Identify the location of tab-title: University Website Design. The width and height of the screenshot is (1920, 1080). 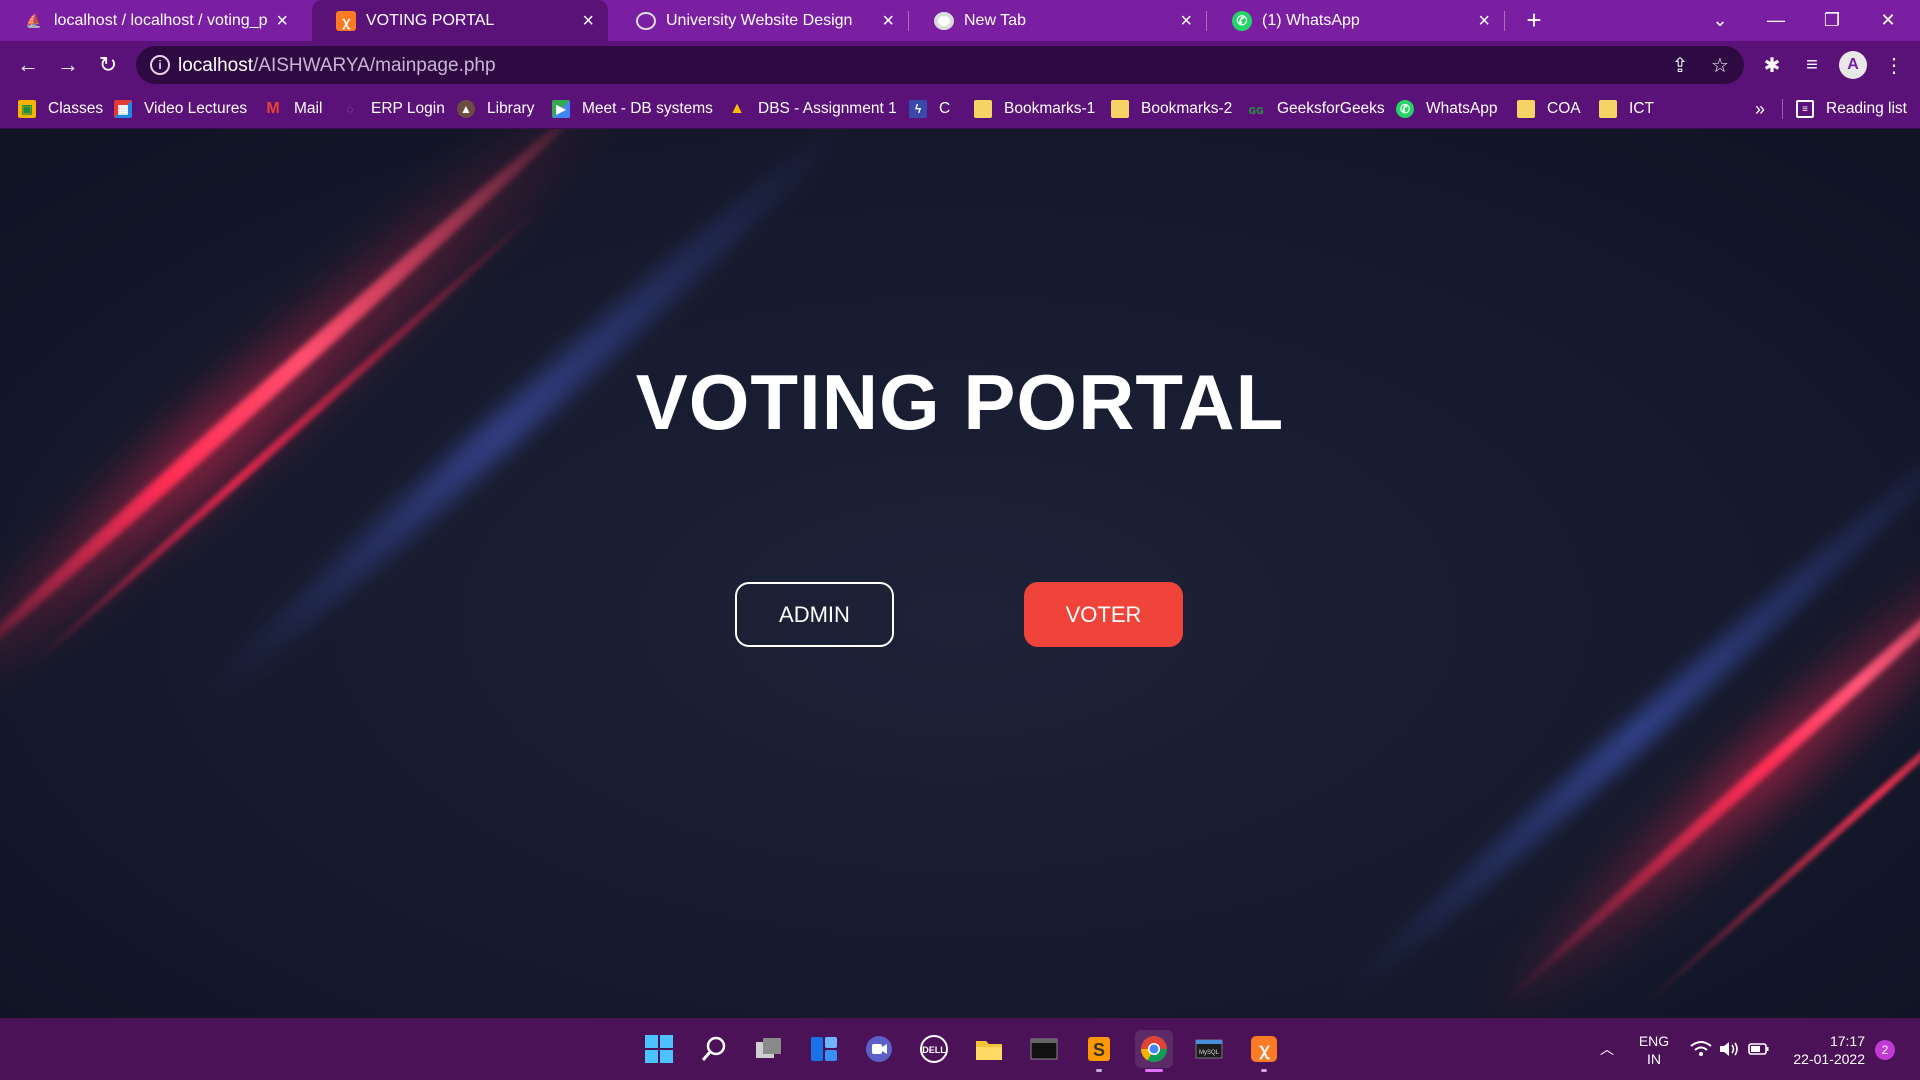
(759, 20).